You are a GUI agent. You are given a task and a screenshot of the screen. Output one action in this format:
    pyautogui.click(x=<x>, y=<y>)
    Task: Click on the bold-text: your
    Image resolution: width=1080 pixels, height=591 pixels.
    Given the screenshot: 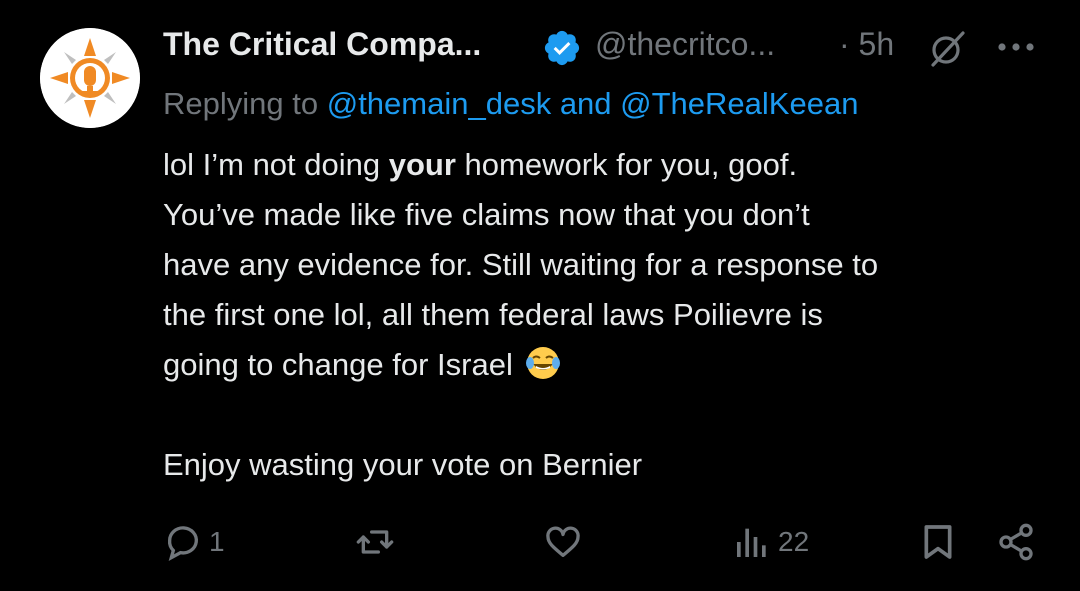 What is the action you would take?
    pyautogui.click(x=422, y=164)
    